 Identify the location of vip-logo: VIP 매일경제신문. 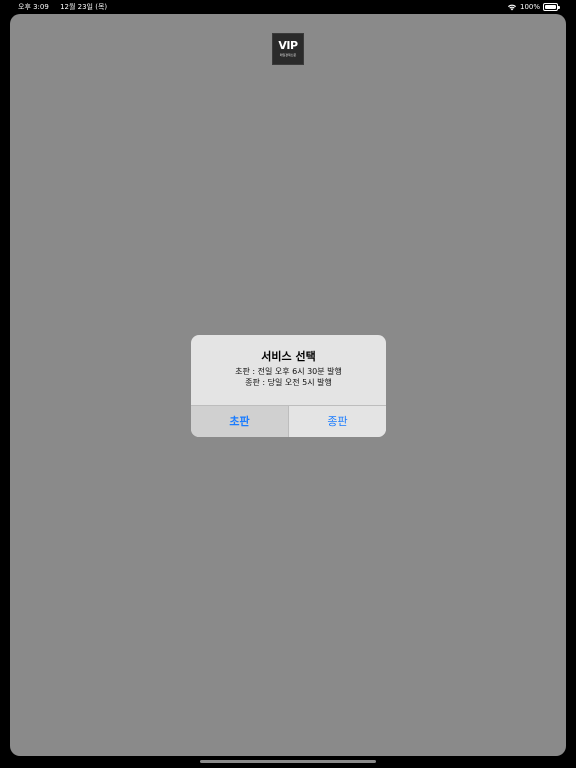
(288, 49).